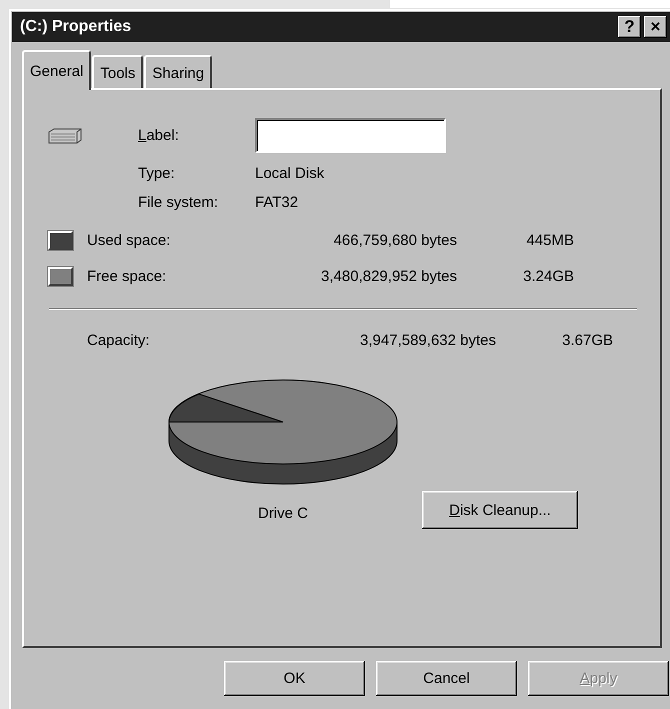  I want to click on hard-drive-icon, so click(65, 136).